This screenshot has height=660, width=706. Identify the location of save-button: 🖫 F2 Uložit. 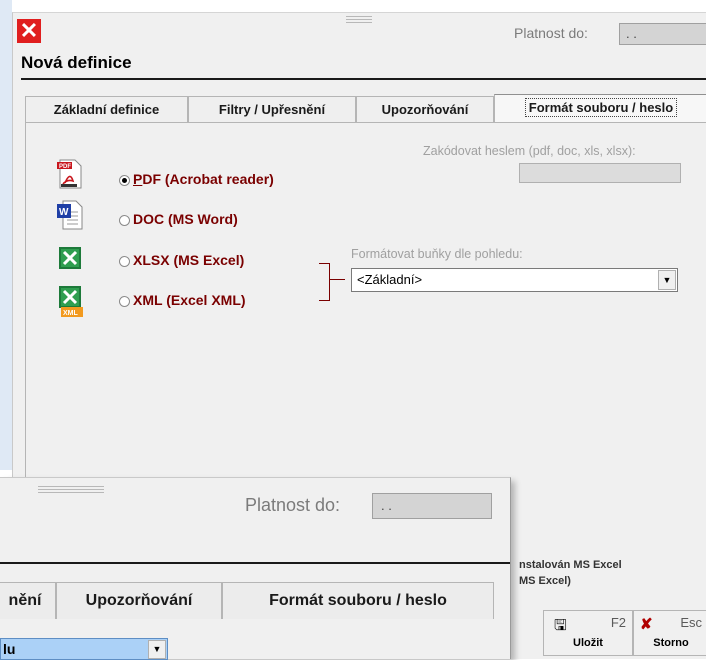
(588, 633).